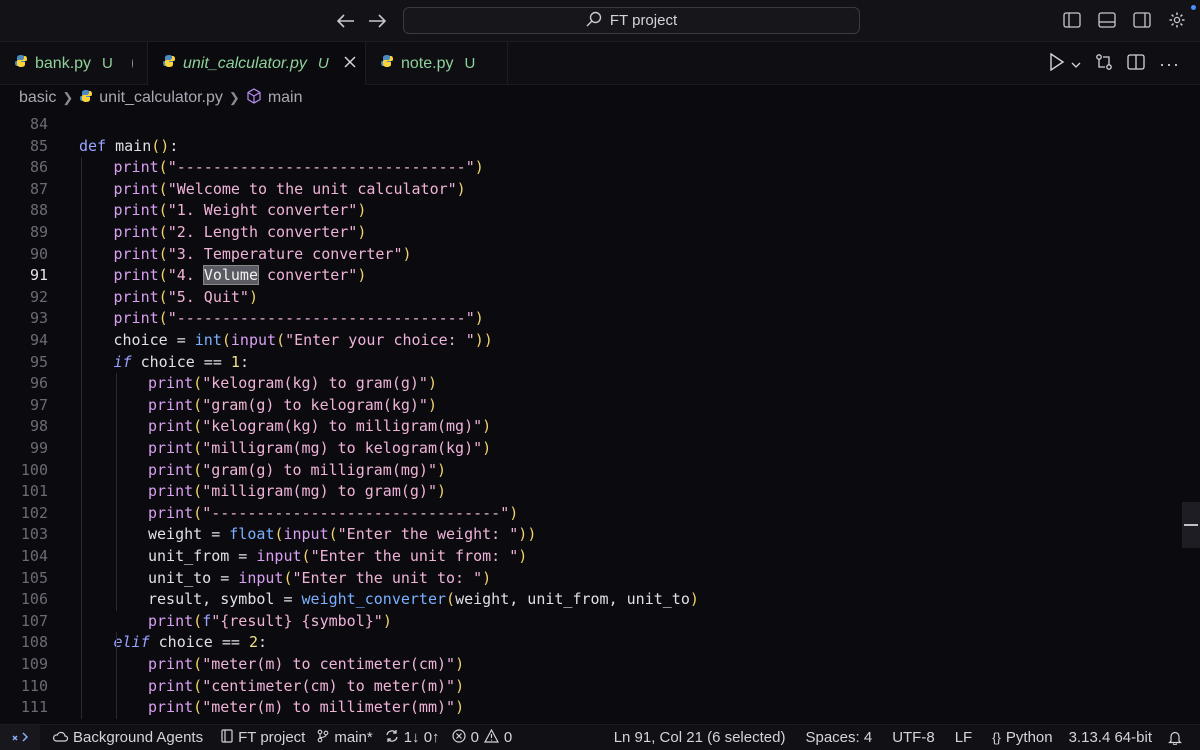  I want to click on background-agents-item: Background Agents, so click(127, 737).